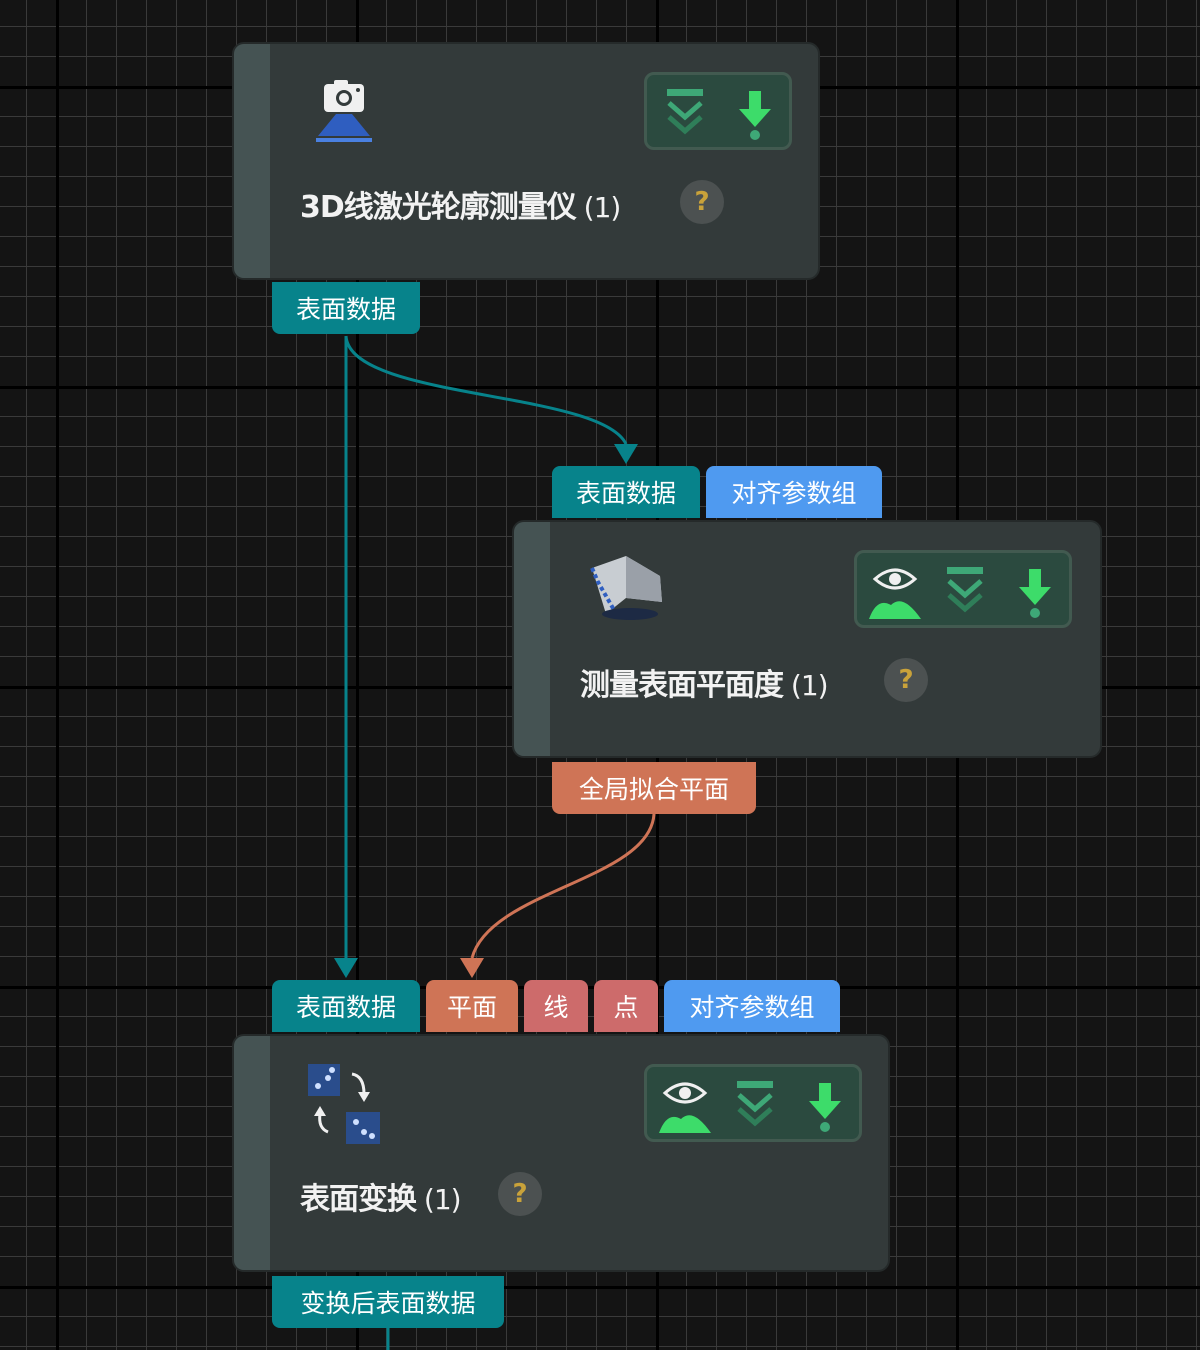 This screenshot has width=1200, height=1350. I want to click on wire-arrow-flatness-surface, so click(626, 454).